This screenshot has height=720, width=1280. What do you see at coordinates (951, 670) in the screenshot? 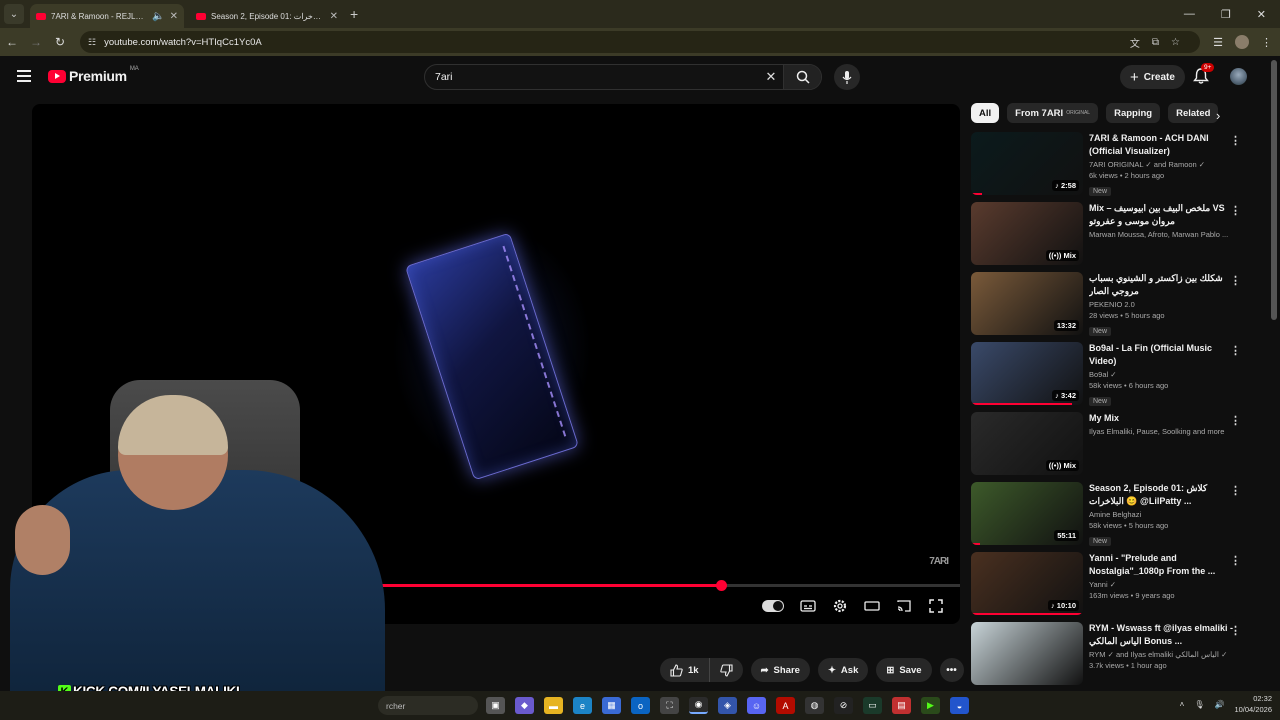
I see `more-actions-button: •••` at bounding box center [951, 670].